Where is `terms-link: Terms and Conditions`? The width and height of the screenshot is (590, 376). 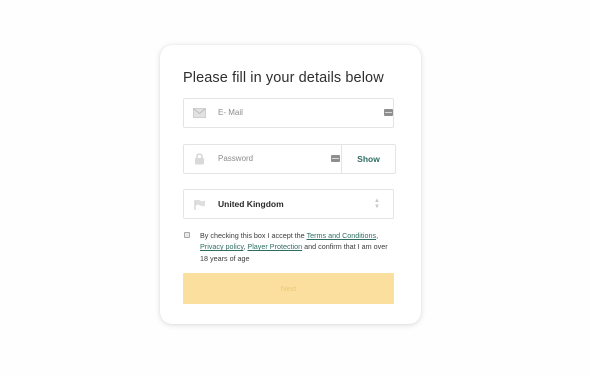
terms-link: Terms and Conditions is located at coordinates (342, 235).